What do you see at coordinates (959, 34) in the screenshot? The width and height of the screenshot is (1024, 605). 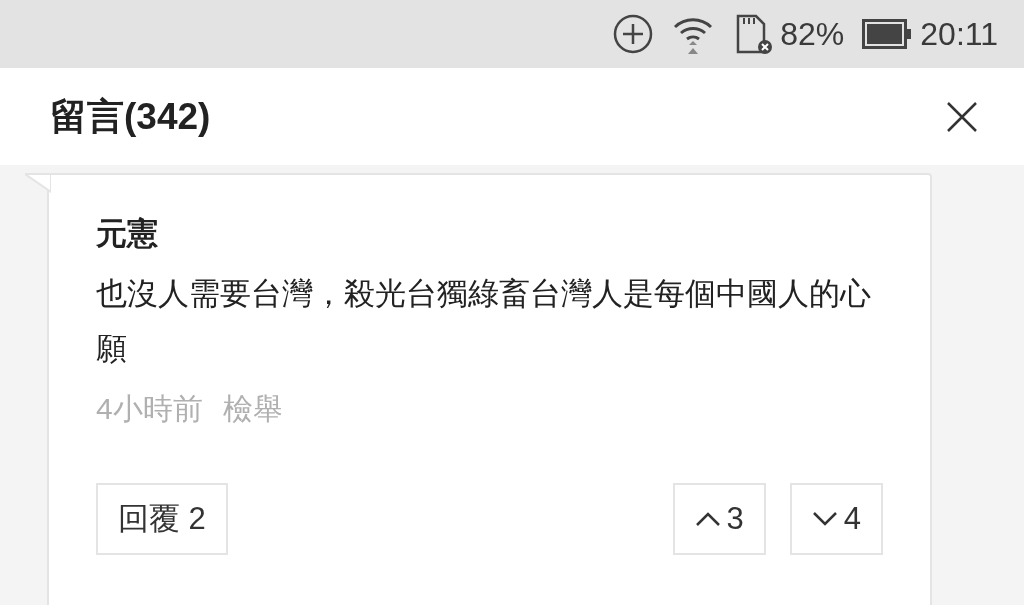 I see `clock-time: 20:11` at bounding box center [959, 34].